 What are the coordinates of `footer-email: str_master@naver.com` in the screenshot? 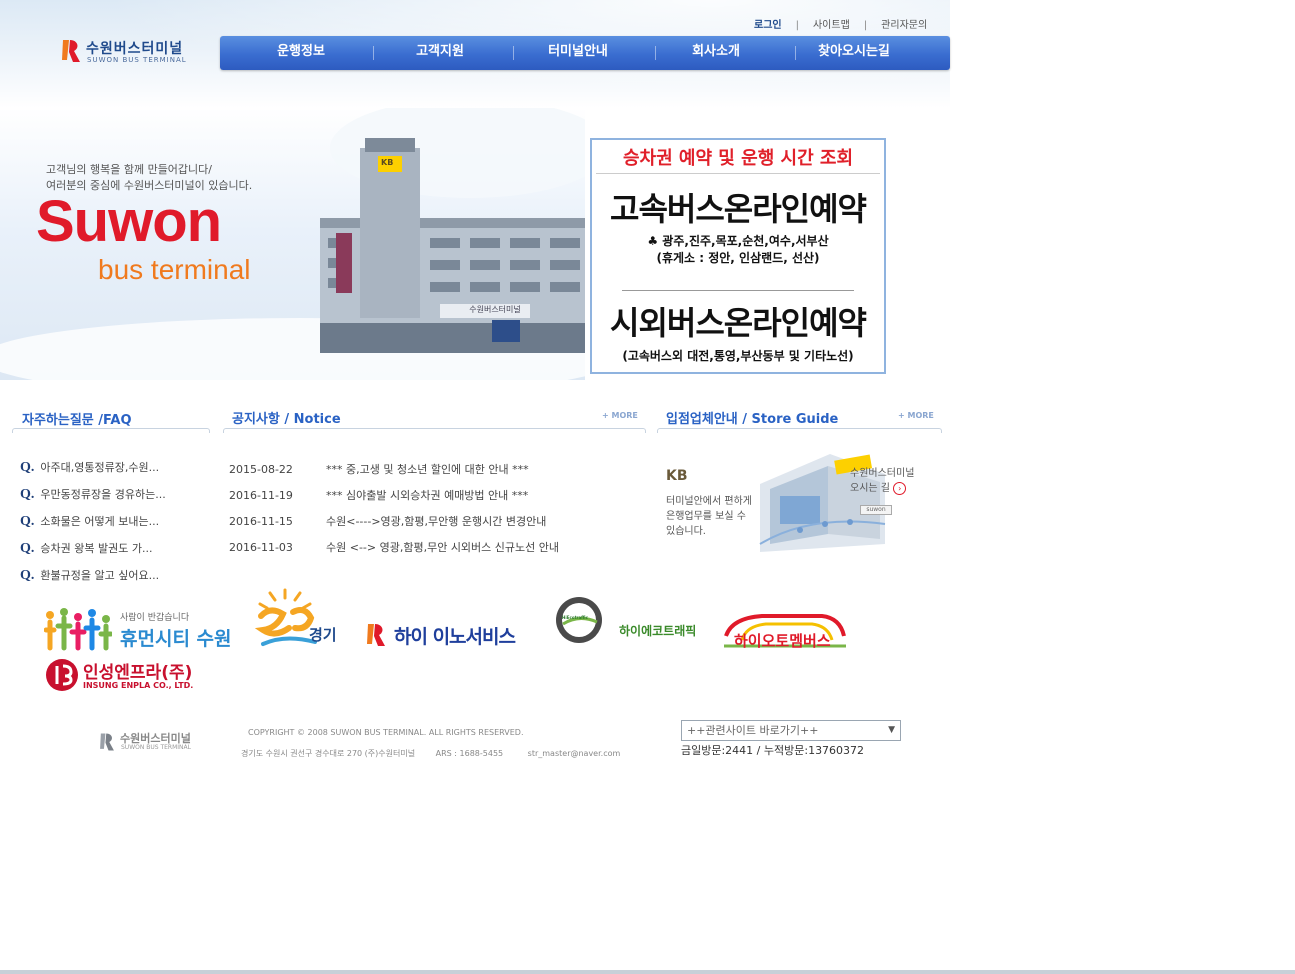 It's located at (574, 753).